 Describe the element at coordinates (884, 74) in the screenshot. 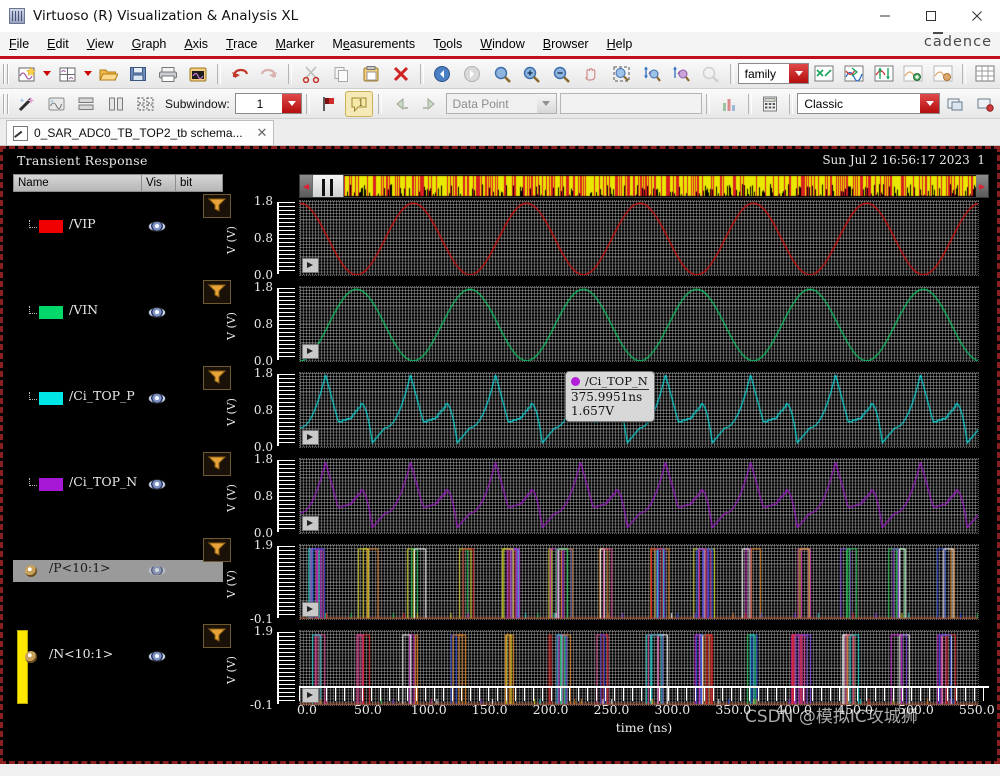

I see `split-traces-icon` at that location.